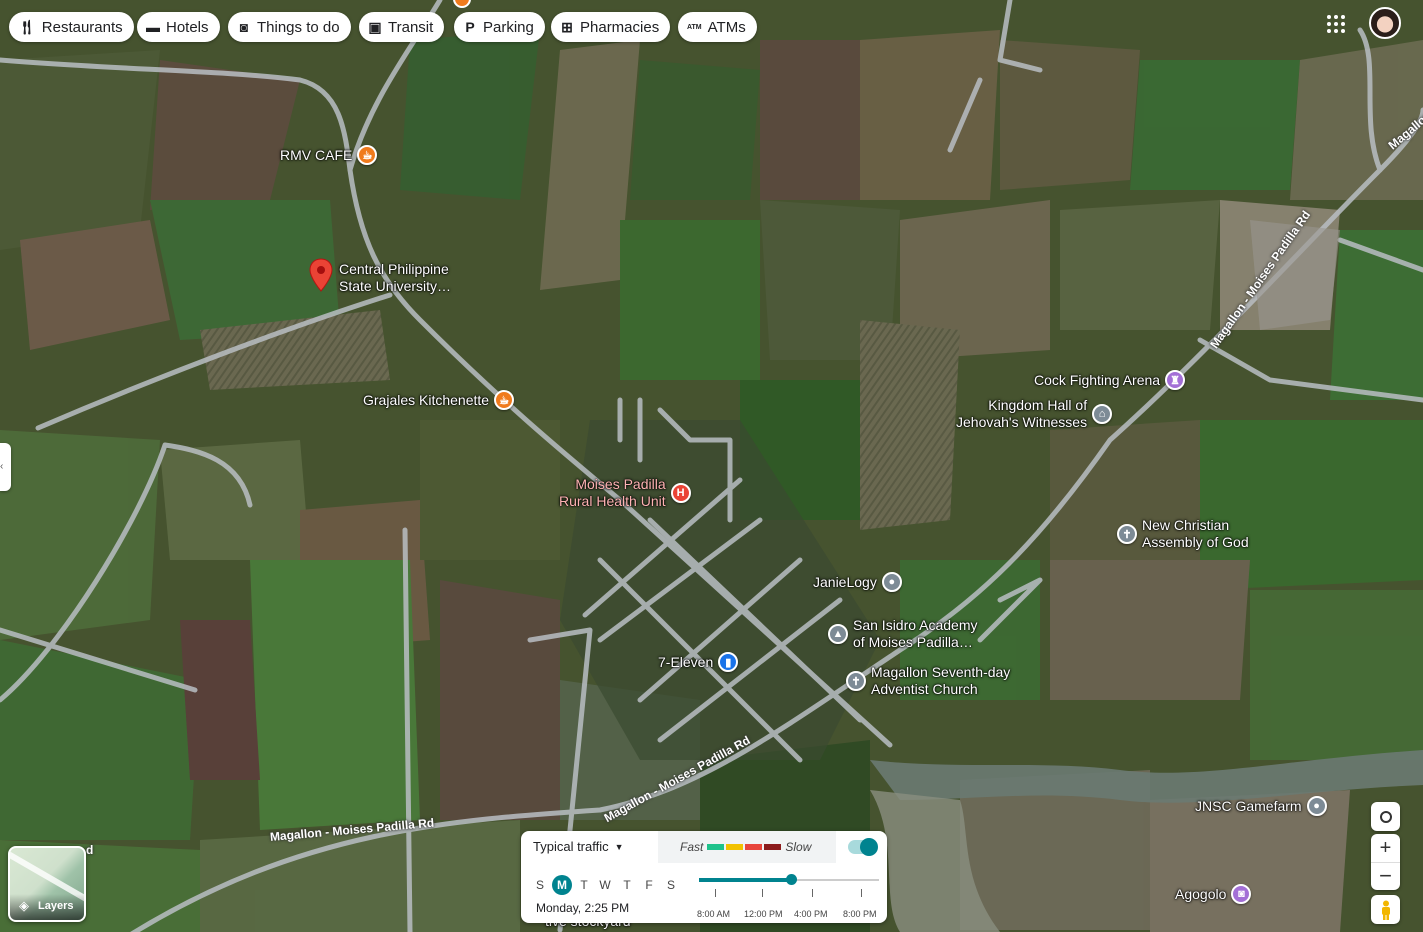 The width and height of the screenshot is (1423, 932). I want to click on poi-label-line1: Central Philippine, so click(394, 269).